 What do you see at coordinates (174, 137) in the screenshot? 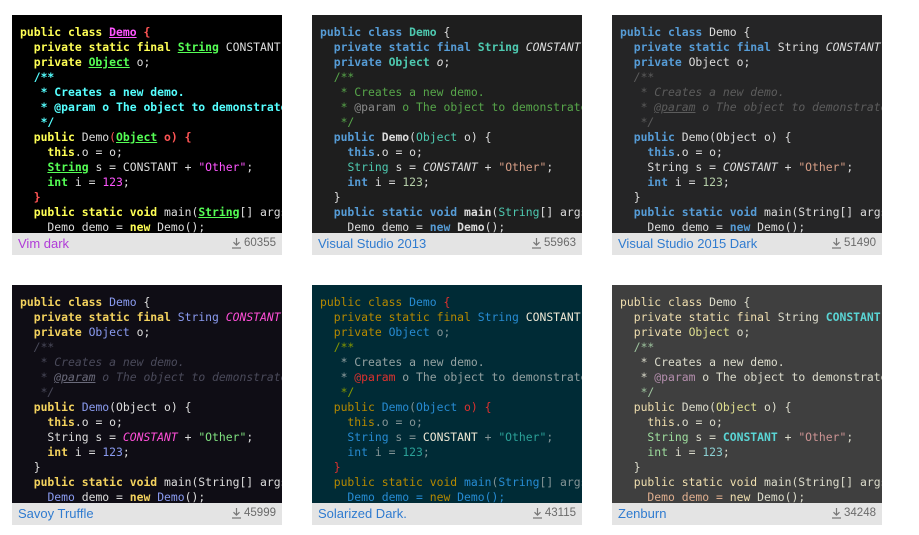
I see `code-token: o) {` at bounding box center [174, 137].